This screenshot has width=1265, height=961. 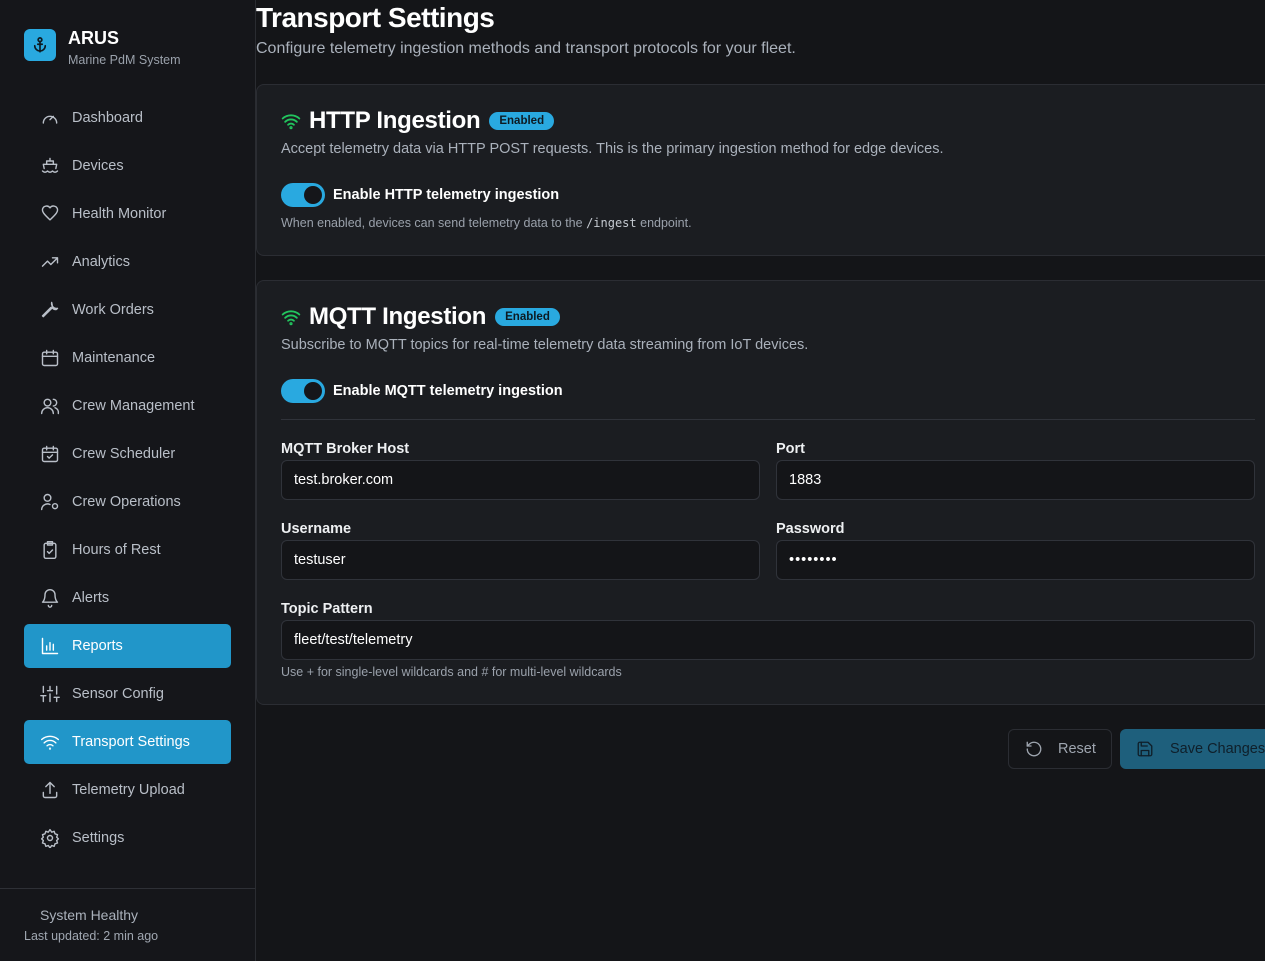 I want to click on password-label: Password, so click(x=810, y=529).